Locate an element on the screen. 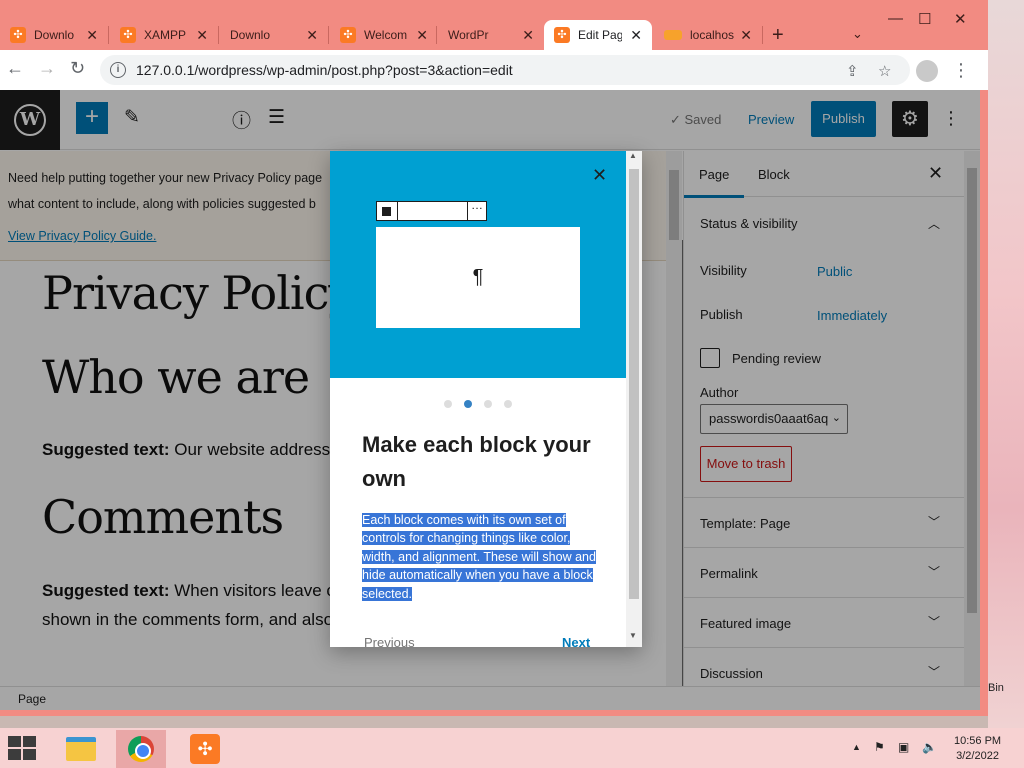  tab-label: Welcom is located at coordinates (386, 35).